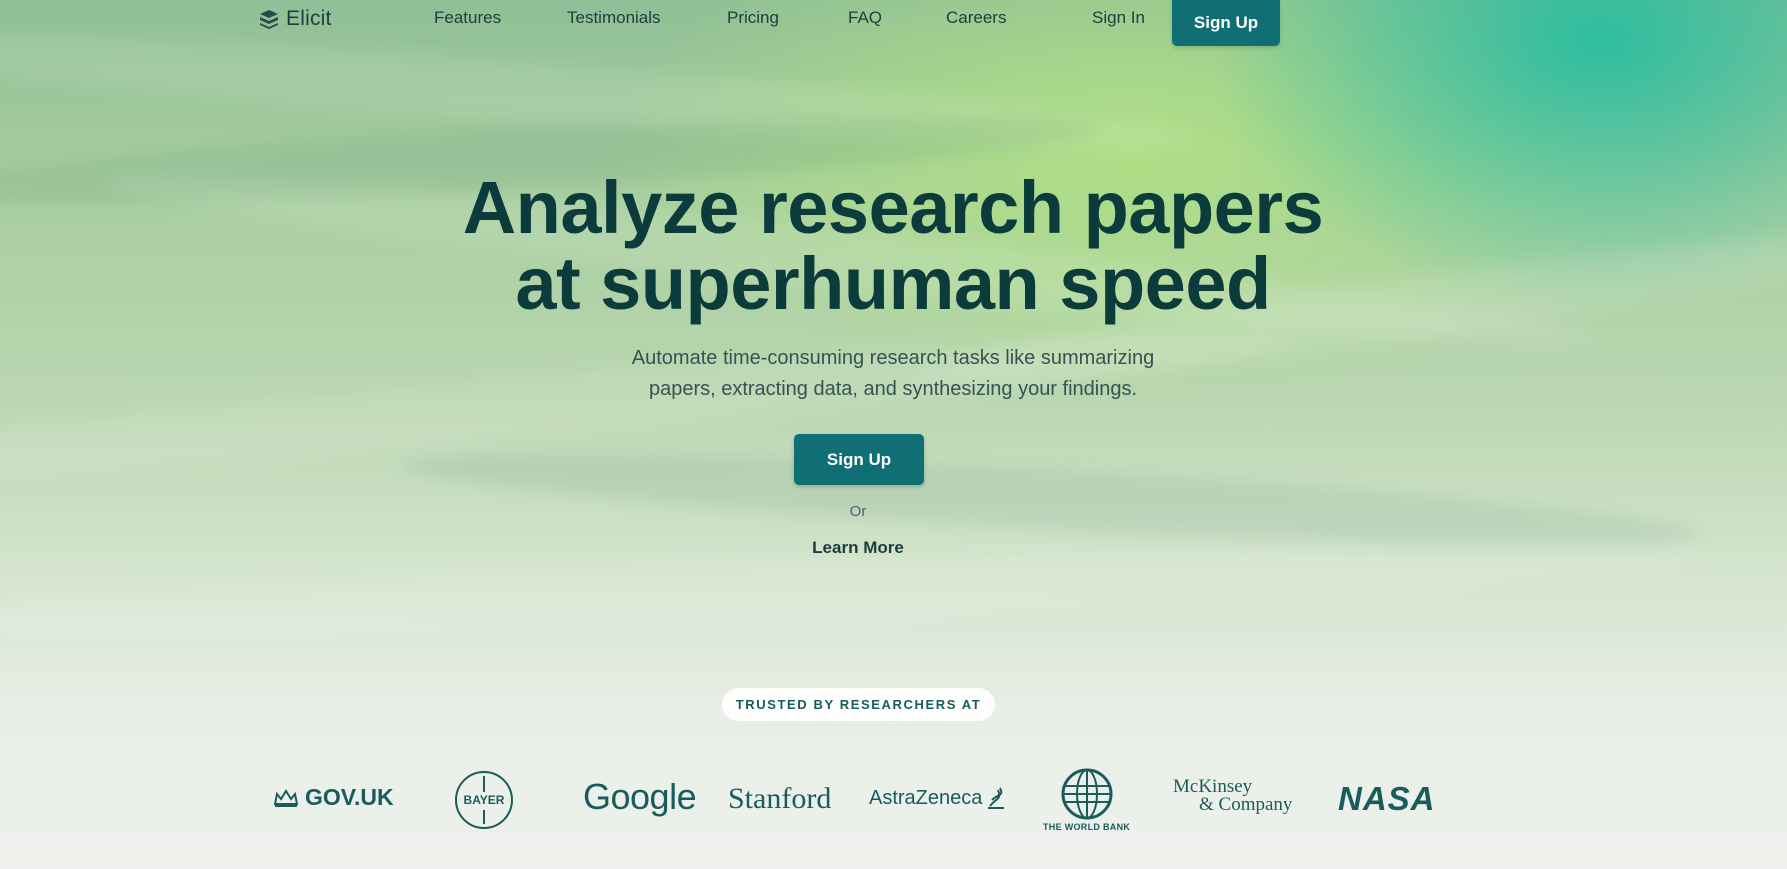 The image size is (1787, 869). What do you see at coordinates (893, 207) in the screenshot?
I see `hero-title-line-1: Analyze research papers` at bounding box center [893, 207].